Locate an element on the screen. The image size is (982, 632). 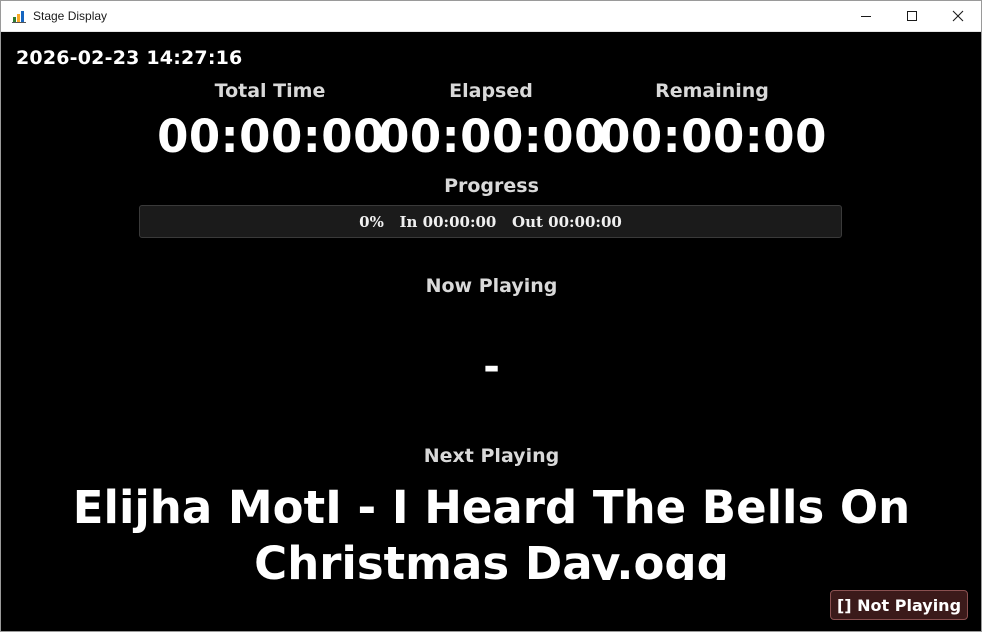
maximize-button is located at coordinates (912, 16).